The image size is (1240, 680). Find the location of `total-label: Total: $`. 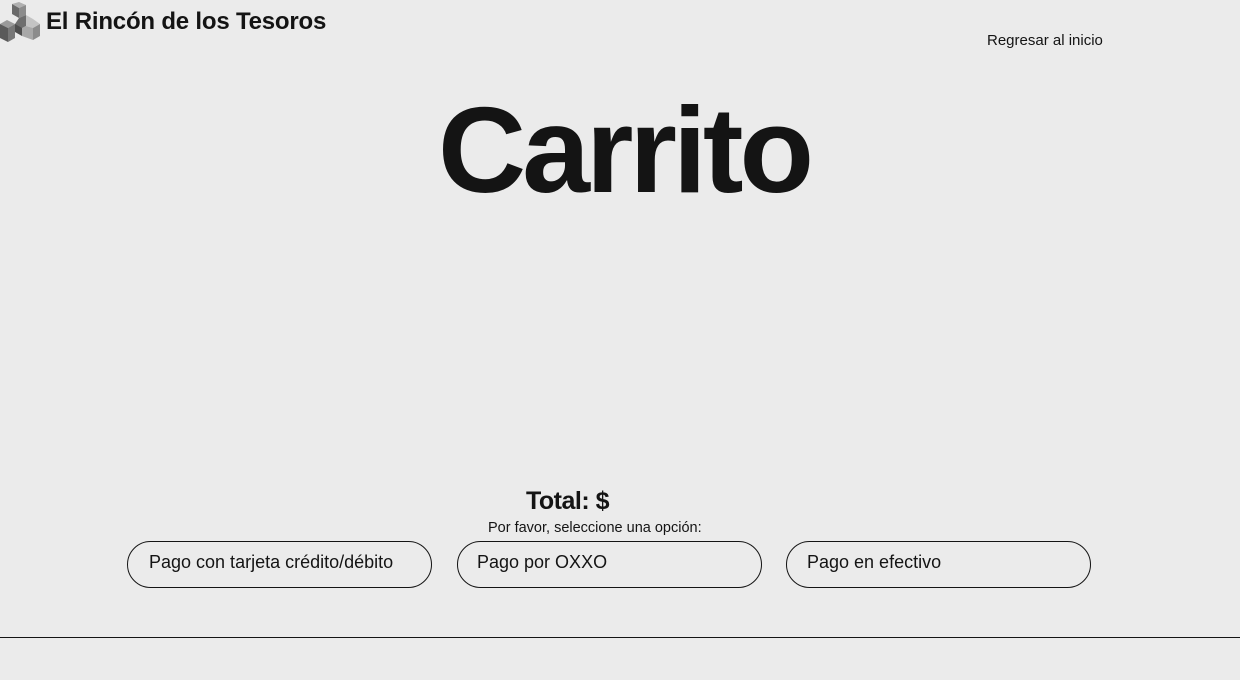

total-label: Total: $ is located at coordinates (568, 501).